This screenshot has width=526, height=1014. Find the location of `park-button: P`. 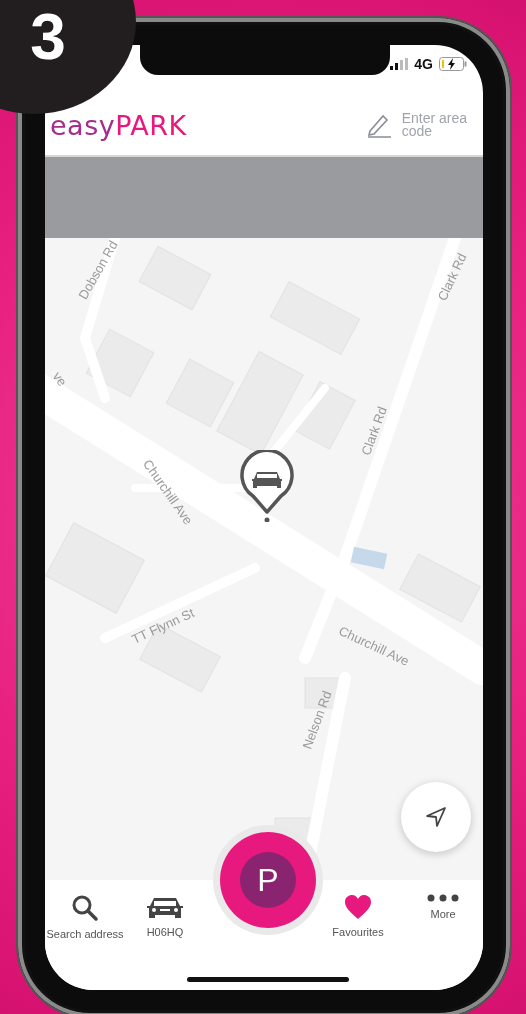

park-button: P is located at coordinates (268, 880).